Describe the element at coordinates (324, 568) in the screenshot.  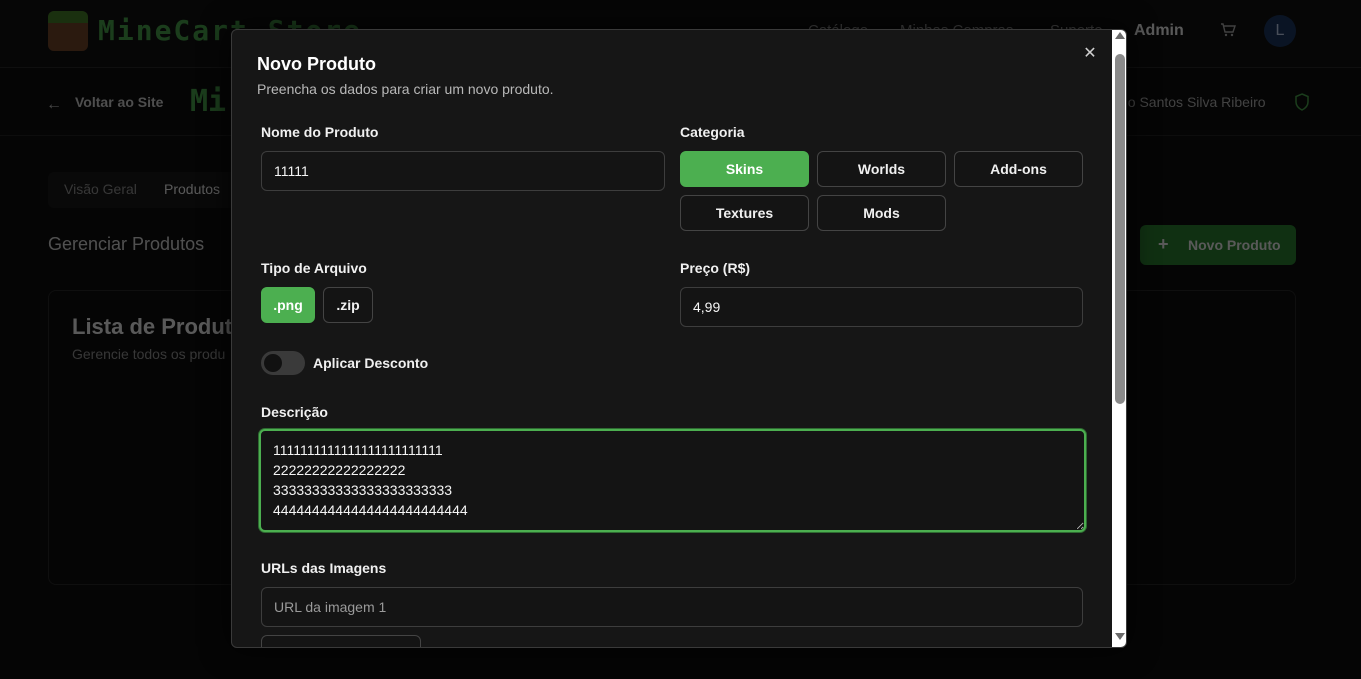
I see `image-urls-label: URLs das Imagens` at that location.